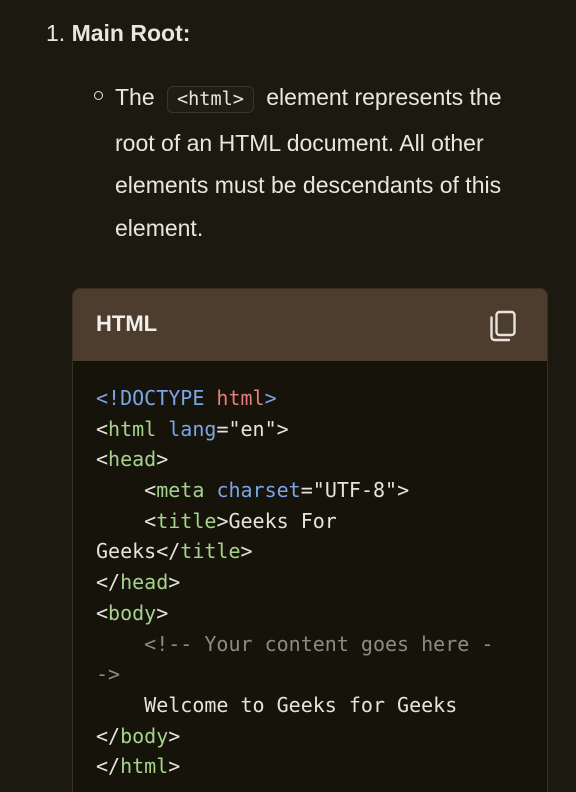 The image size is (576, 792). I want to click on code-token: >Geeks For, so click(276, 520).